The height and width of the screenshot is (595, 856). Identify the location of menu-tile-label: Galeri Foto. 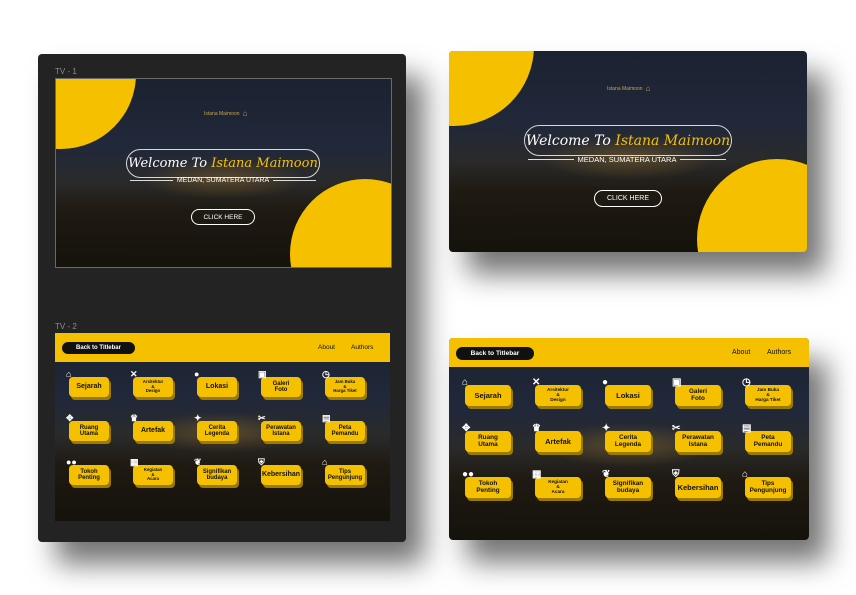
(698, 394).